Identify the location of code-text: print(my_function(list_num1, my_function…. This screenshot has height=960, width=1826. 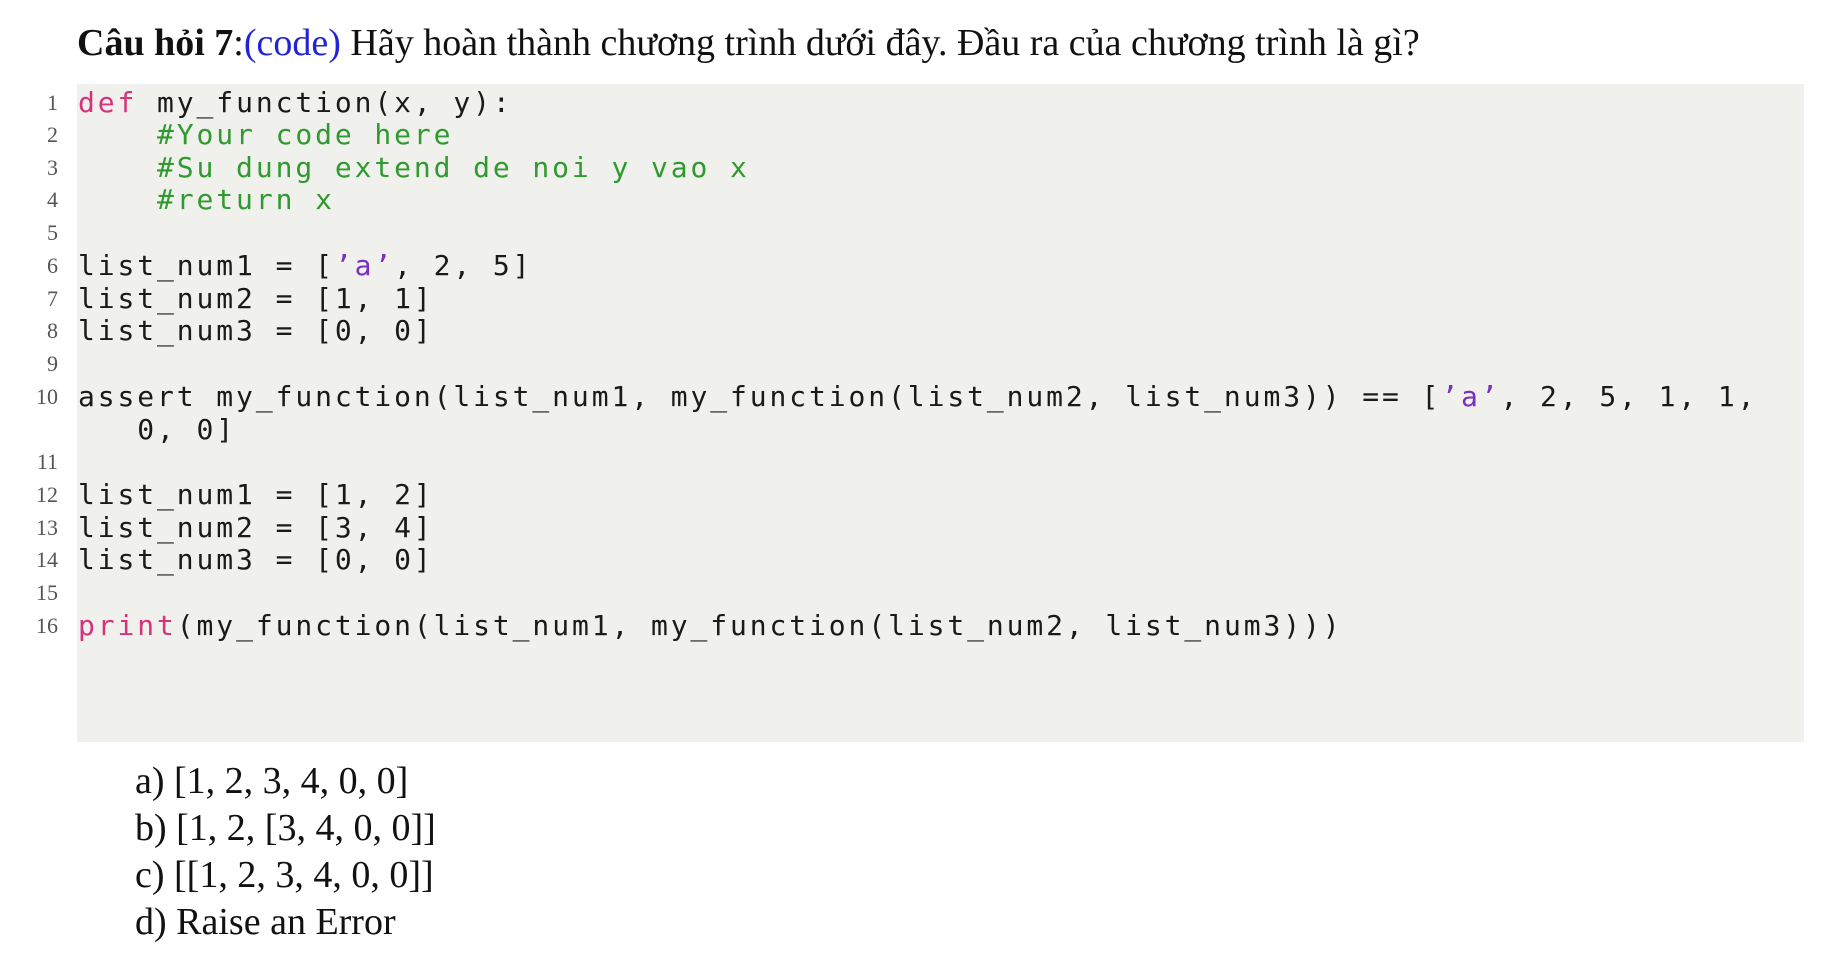
(710, 626).